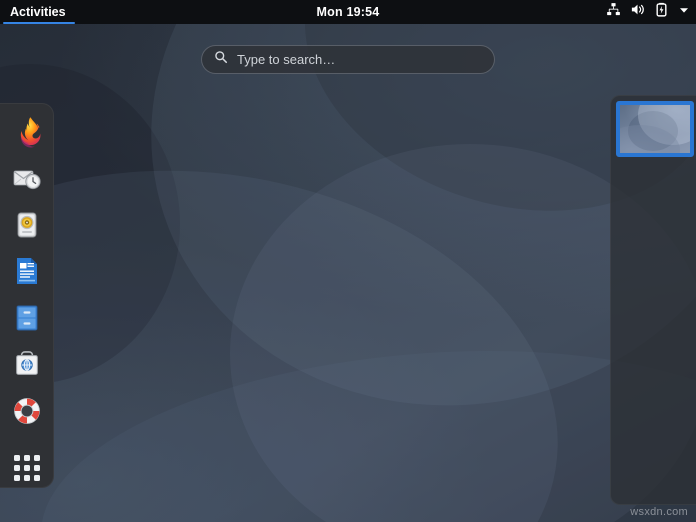 Image resolution: width=696 pixels, height=522 pixels. I want to click on dock-item-base, so click(27, 318).